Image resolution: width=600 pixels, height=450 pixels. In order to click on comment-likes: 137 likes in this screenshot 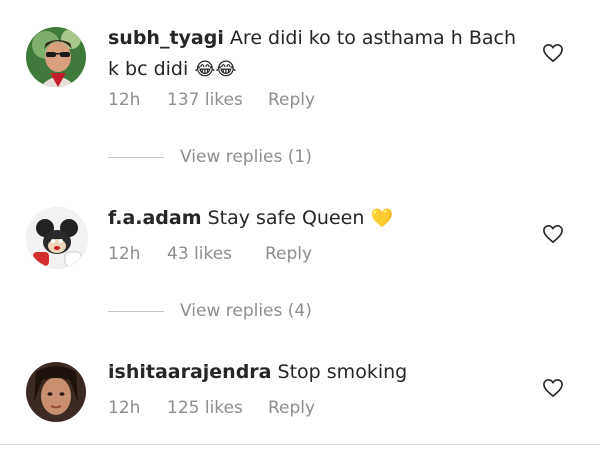, I will do `click(217, 100)`.